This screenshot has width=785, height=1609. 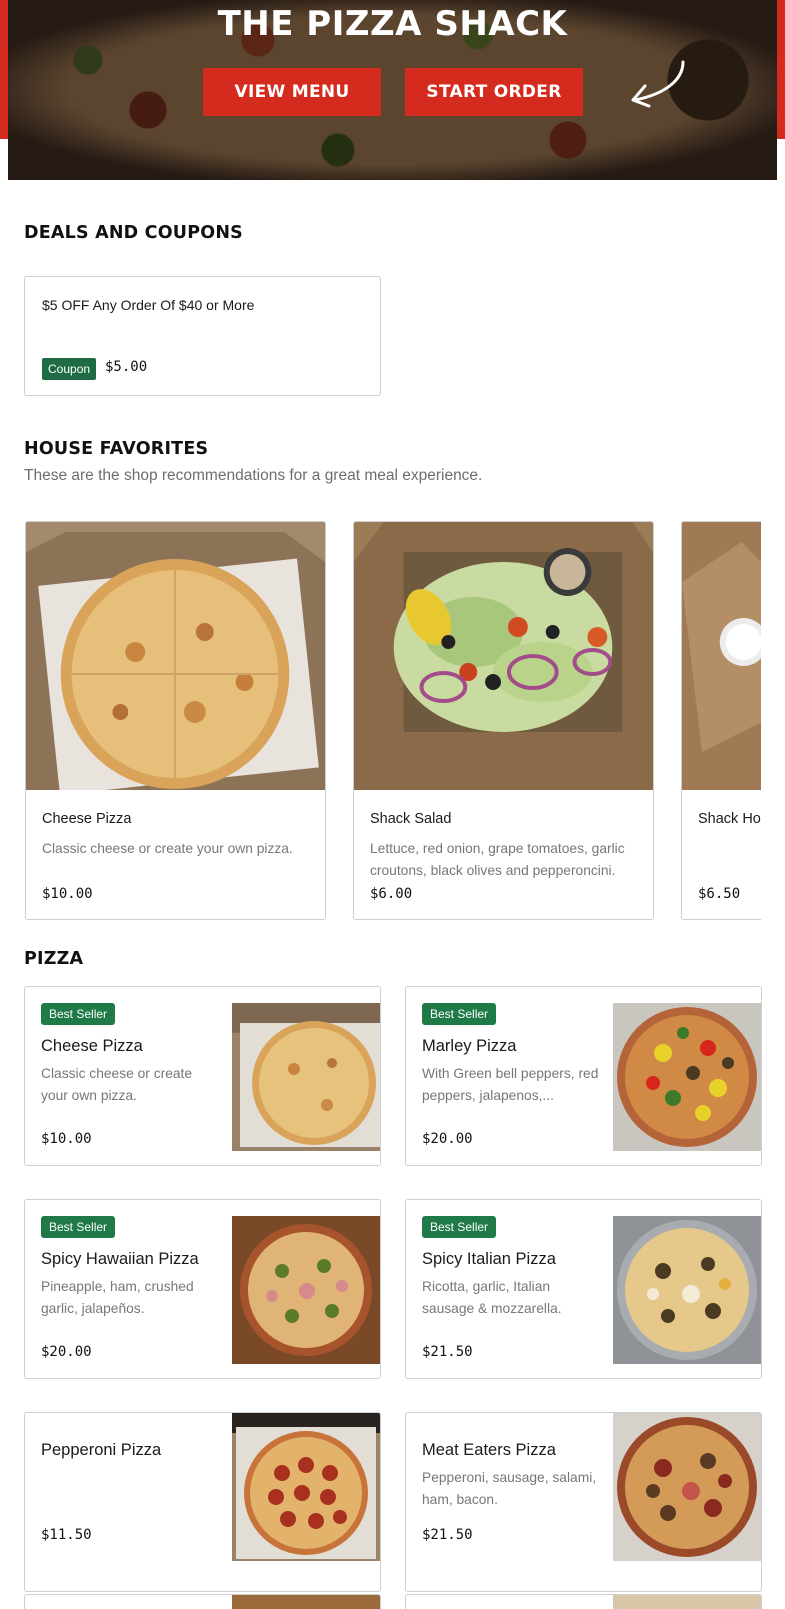 I want to click on meat-eaters-pizza-image, so click(x=687, y=1487).